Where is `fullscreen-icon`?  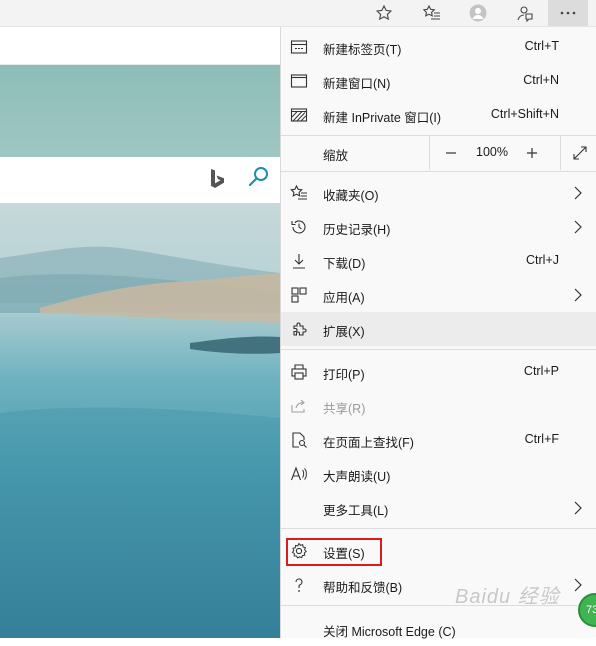 fullscreen-icon is located at coordinates (580, 153).